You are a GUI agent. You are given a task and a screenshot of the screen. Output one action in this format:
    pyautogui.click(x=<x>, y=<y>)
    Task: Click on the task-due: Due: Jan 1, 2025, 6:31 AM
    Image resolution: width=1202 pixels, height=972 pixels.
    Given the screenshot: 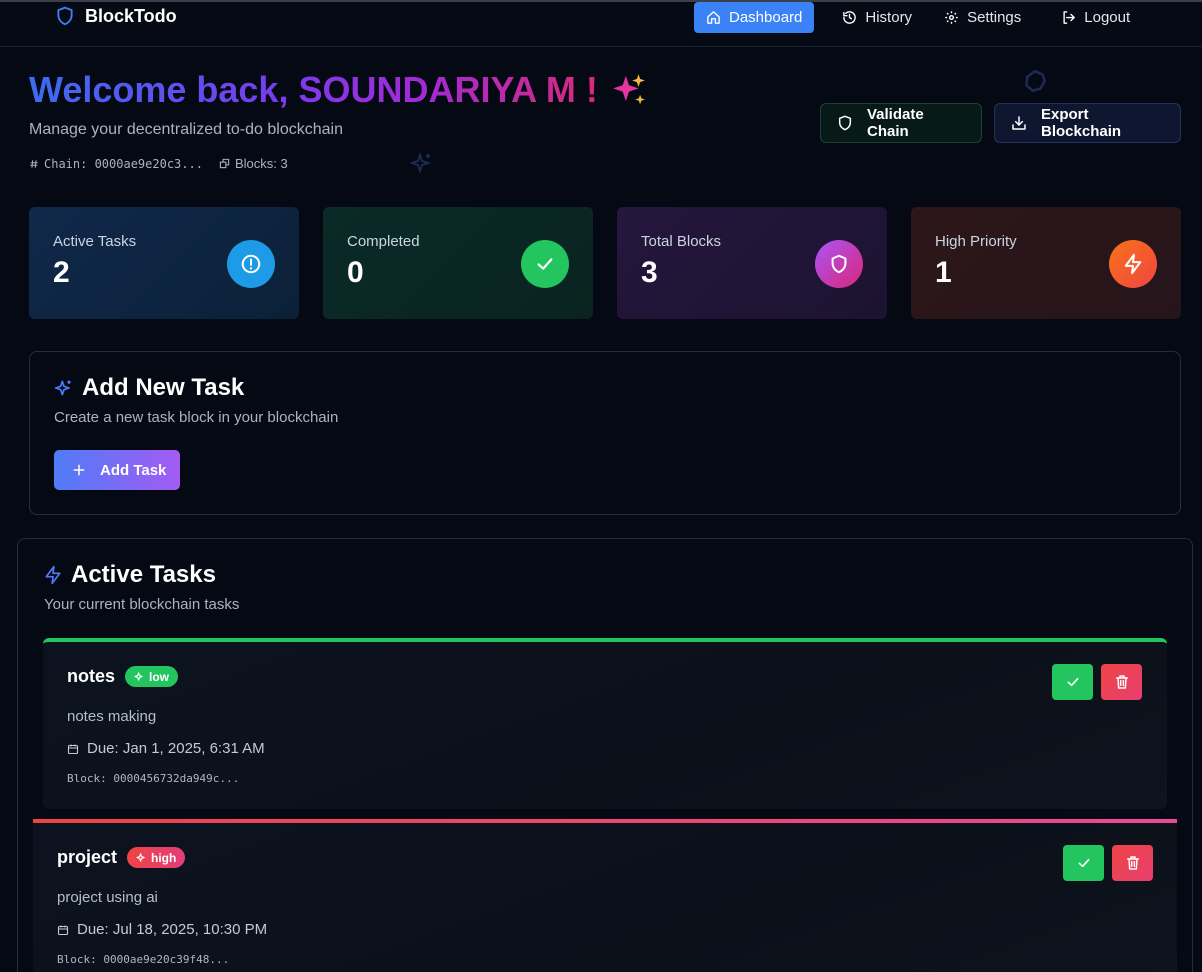 What is the action you would take?
    pyautogui.click(x=166, y=748)
    